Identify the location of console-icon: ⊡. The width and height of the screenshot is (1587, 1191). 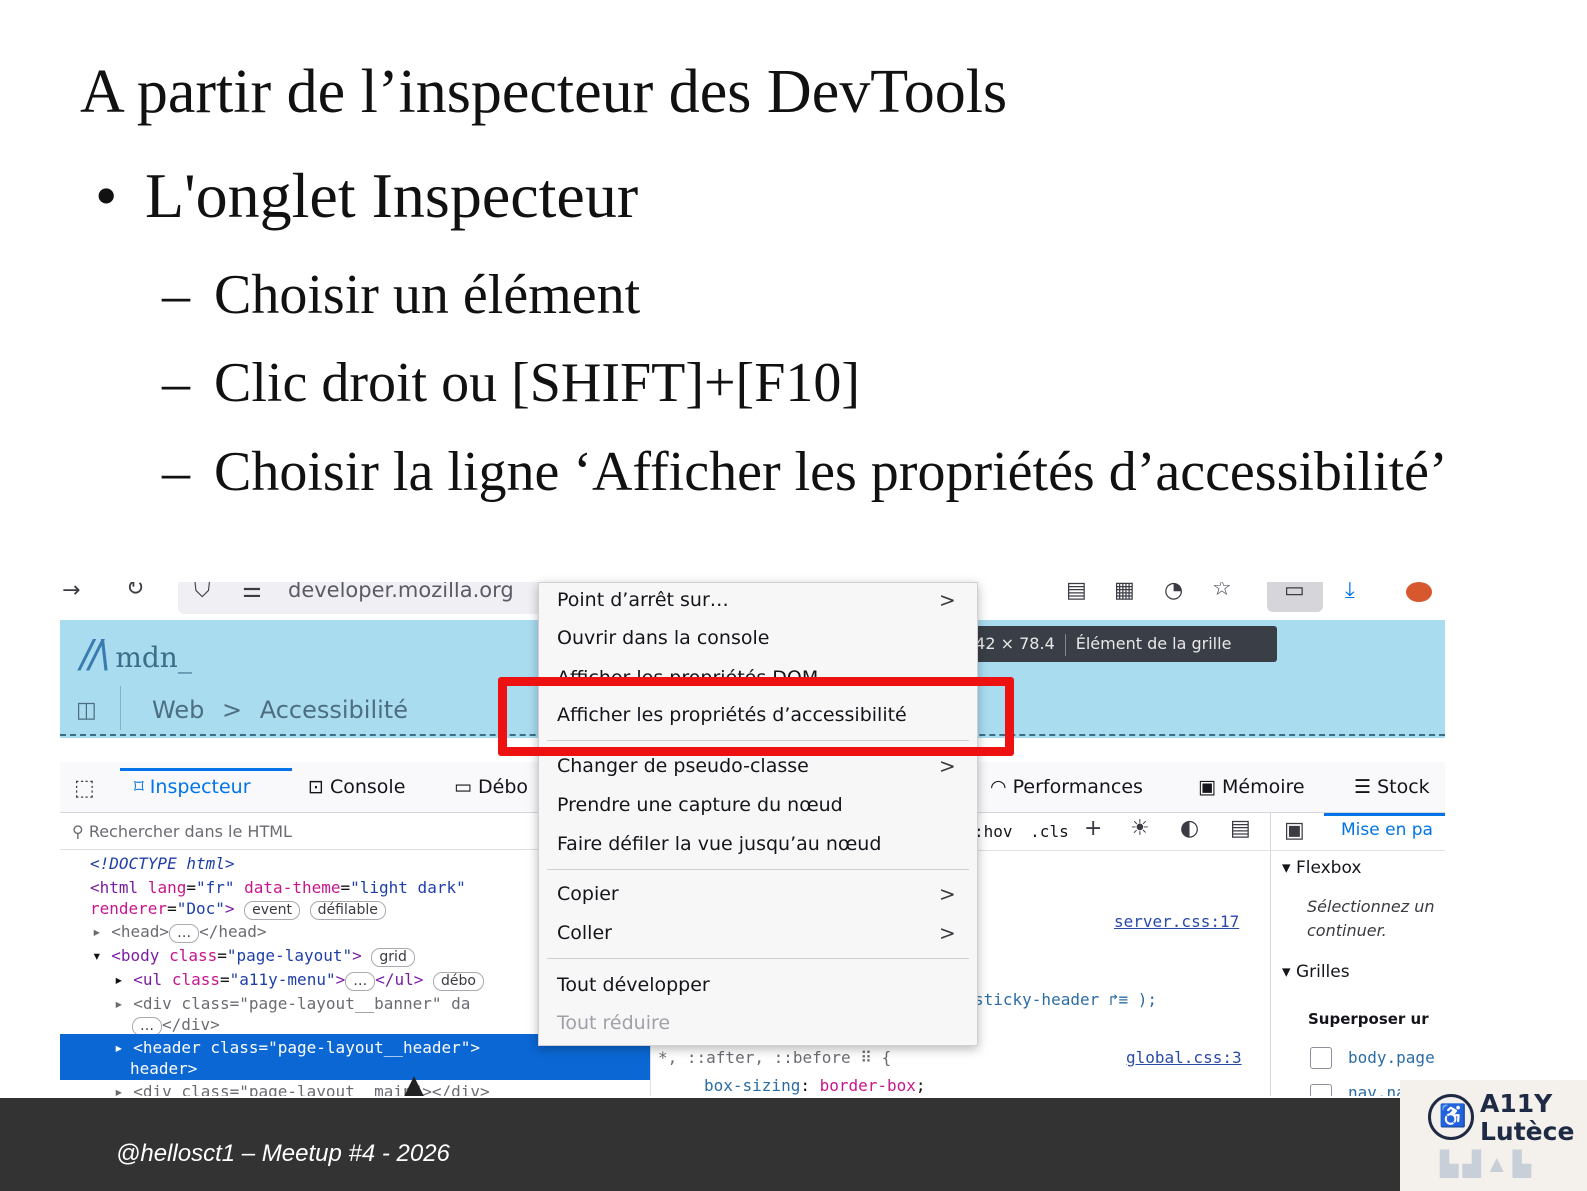
(319, 787).